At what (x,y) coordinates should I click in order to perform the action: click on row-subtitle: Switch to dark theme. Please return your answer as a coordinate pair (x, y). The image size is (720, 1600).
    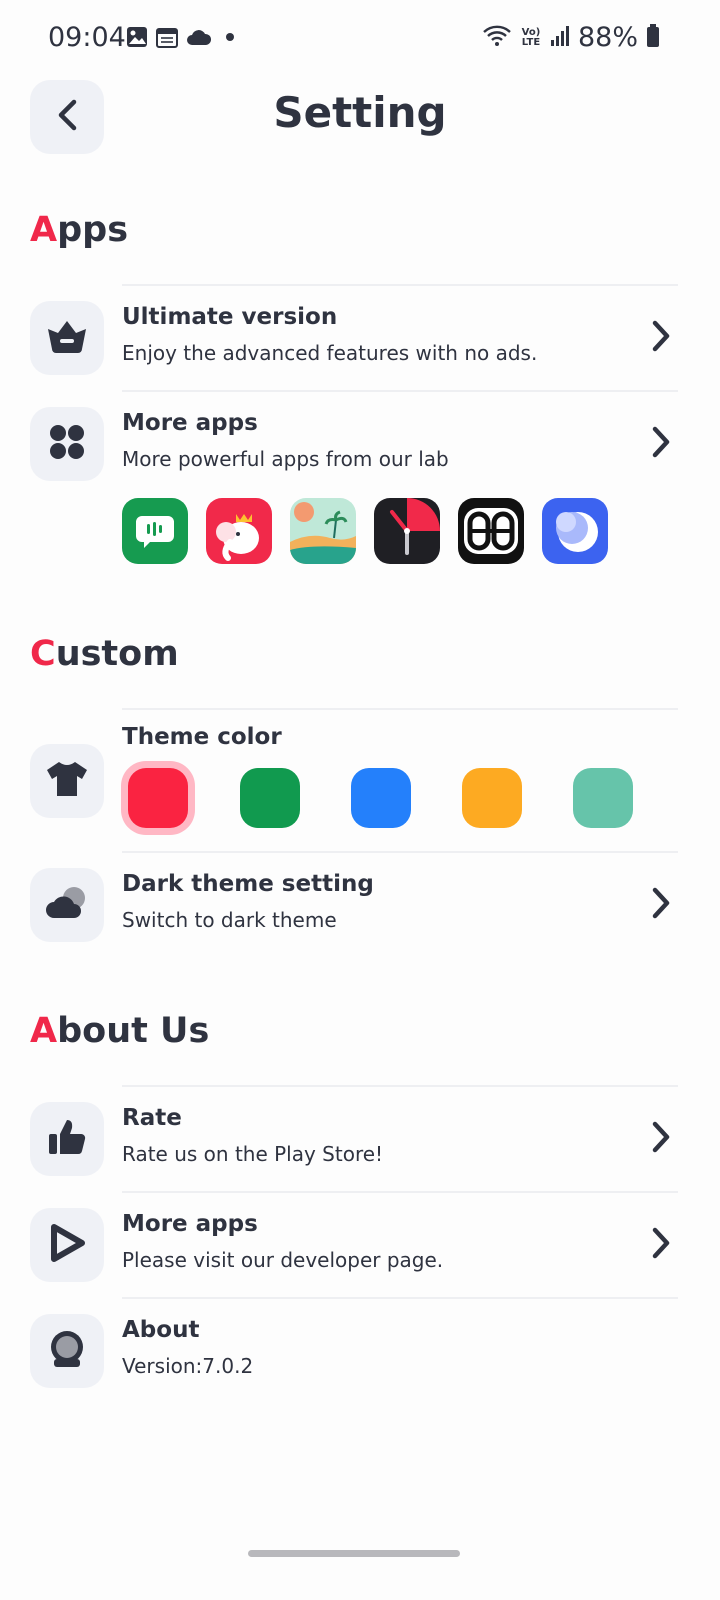
    Looking at the image, I should click on (229, 920).